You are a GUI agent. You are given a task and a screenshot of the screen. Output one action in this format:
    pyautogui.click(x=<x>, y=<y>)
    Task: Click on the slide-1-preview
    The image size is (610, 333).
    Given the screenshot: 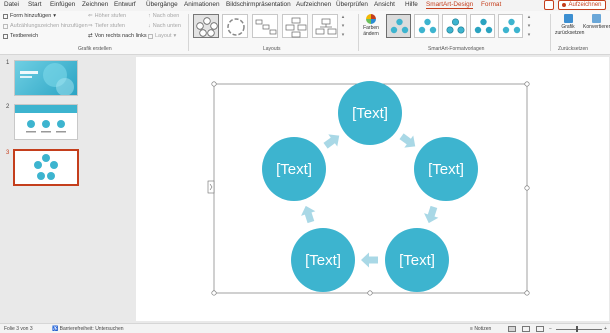 What is the action you would take?
    pyautogui.click(x=47, y=79)
    